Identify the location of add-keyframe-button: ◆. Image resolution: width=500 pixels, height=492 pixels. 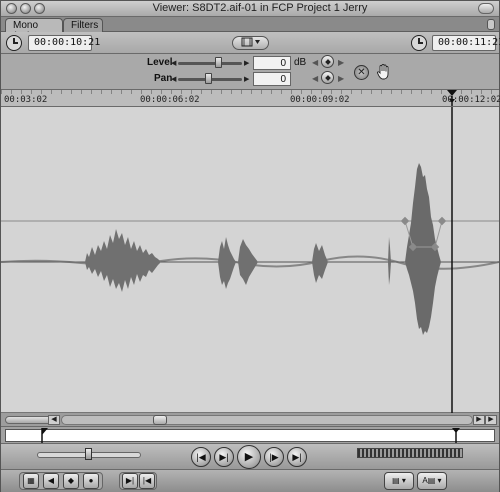
(71, 481).